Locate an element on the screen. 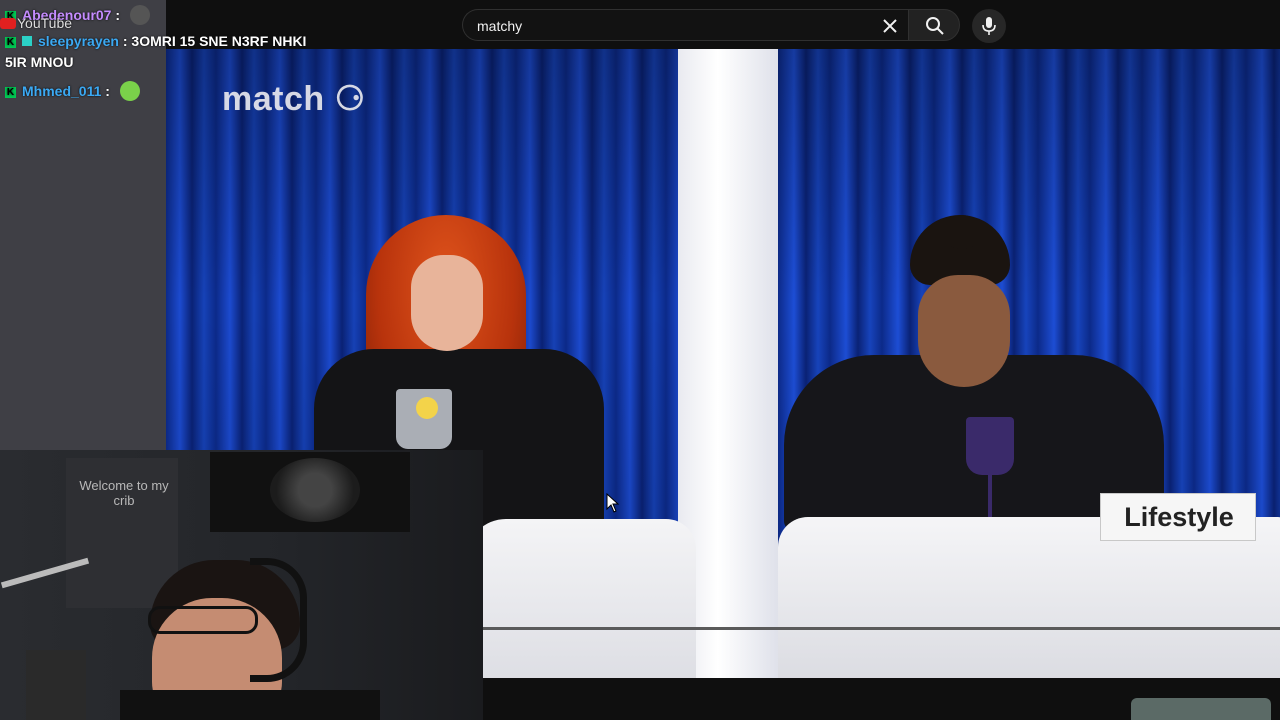 This screenshot has height=720, width=1280. video-thumbnail is located at coordinates (1201, 709).